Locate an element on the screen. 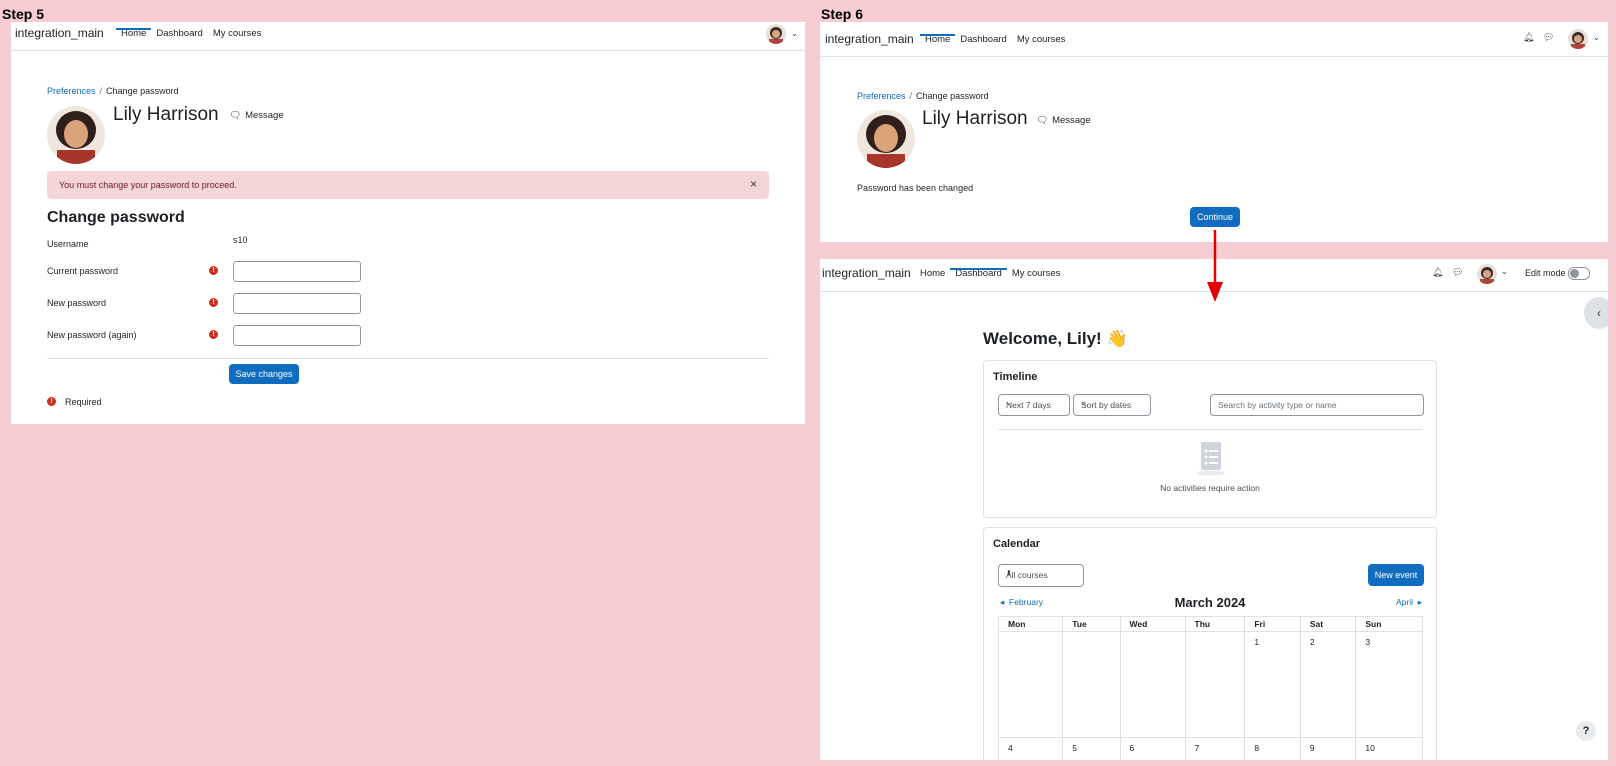 This screenshot has width=1616, height=766. save-changes-button: Save changes is located at coordinates (264, 374).